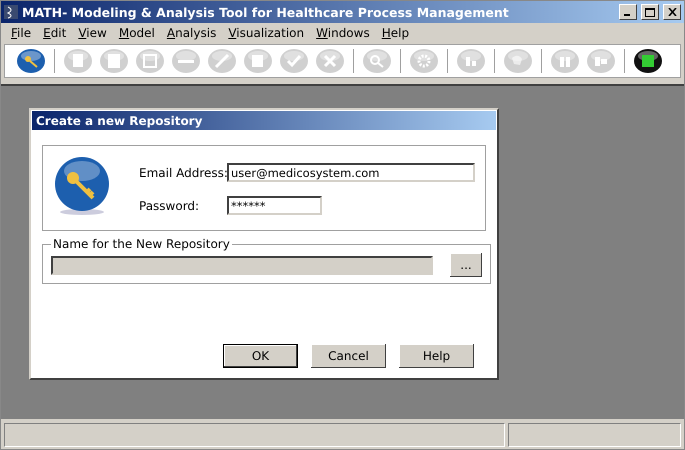  I want to click on password-label: Password:, so click(169, 205).